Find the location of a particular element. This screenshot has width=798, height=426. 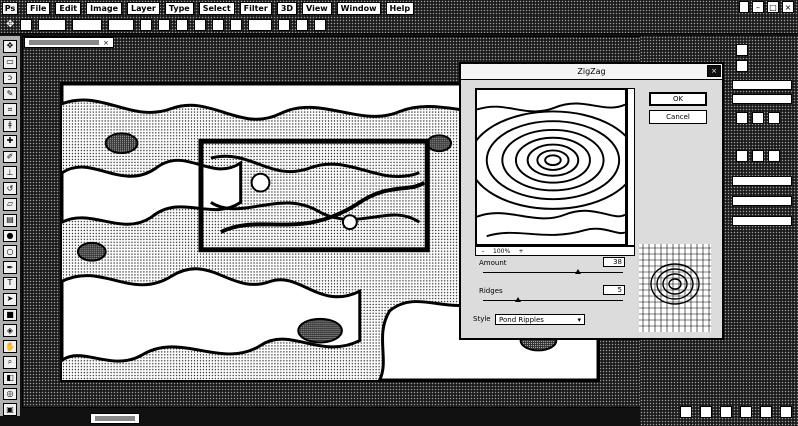

menu-window: Window is located at coordinates (358, 8).